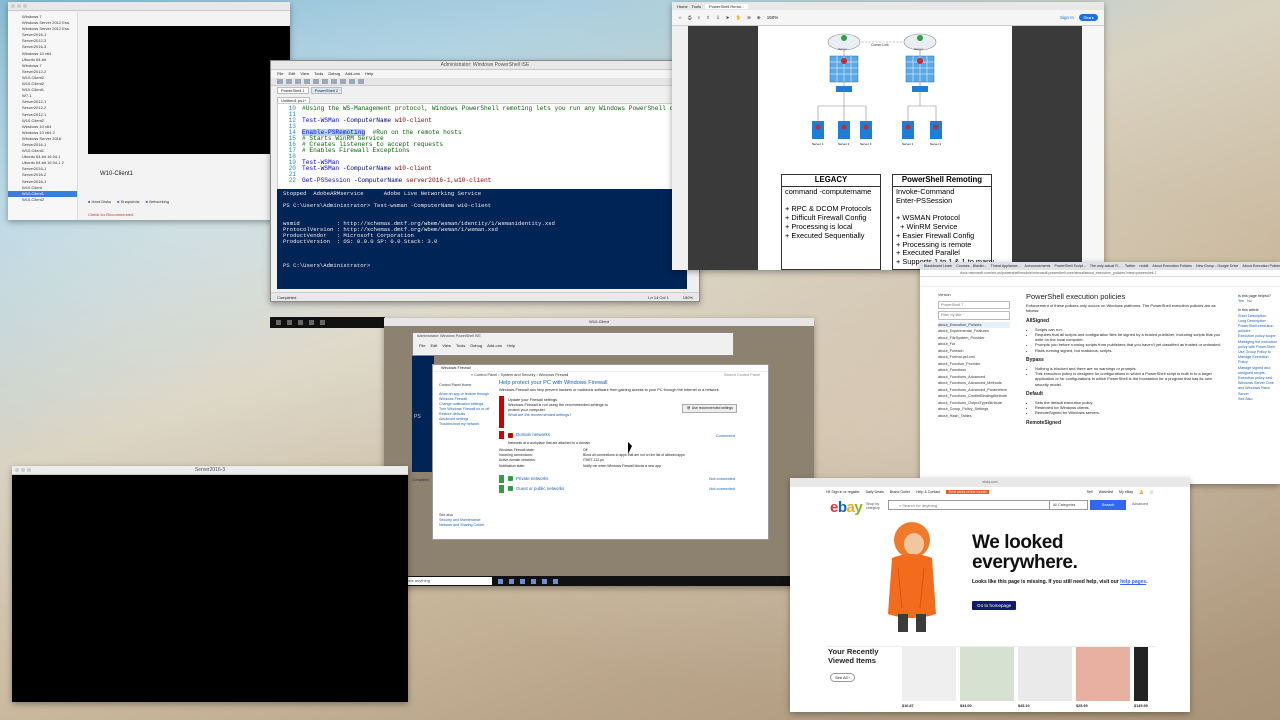  I want to click on inner-menu-item: File, so click(422, 345).